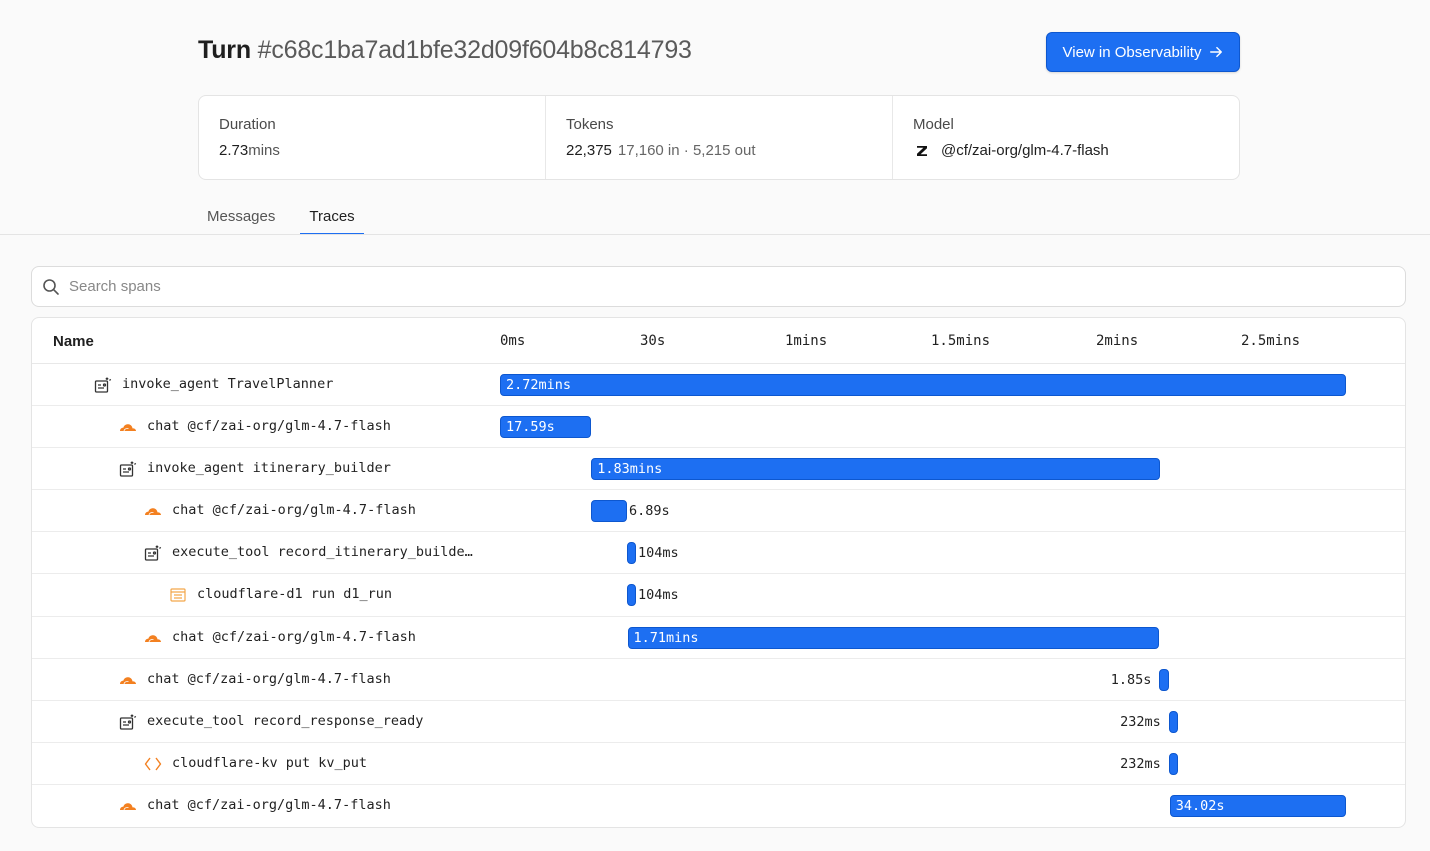 The width and height of the screenshot is (1430, 851). Describe the element at coordinates (1200, 805) in the screenshot. I see `span-duration-label: 34.02s` at that location.